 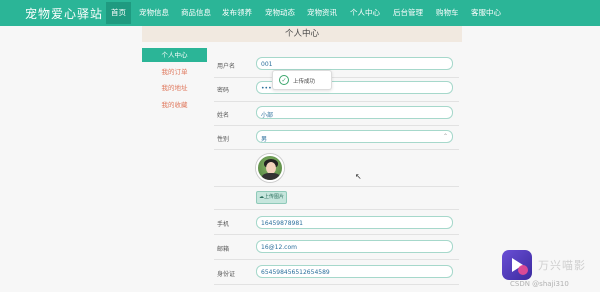 What do you see at coordinates (358, 176) in the screenshot?
I see `mouse-cursor-icon: ↖` at bounding box center [358, 176].